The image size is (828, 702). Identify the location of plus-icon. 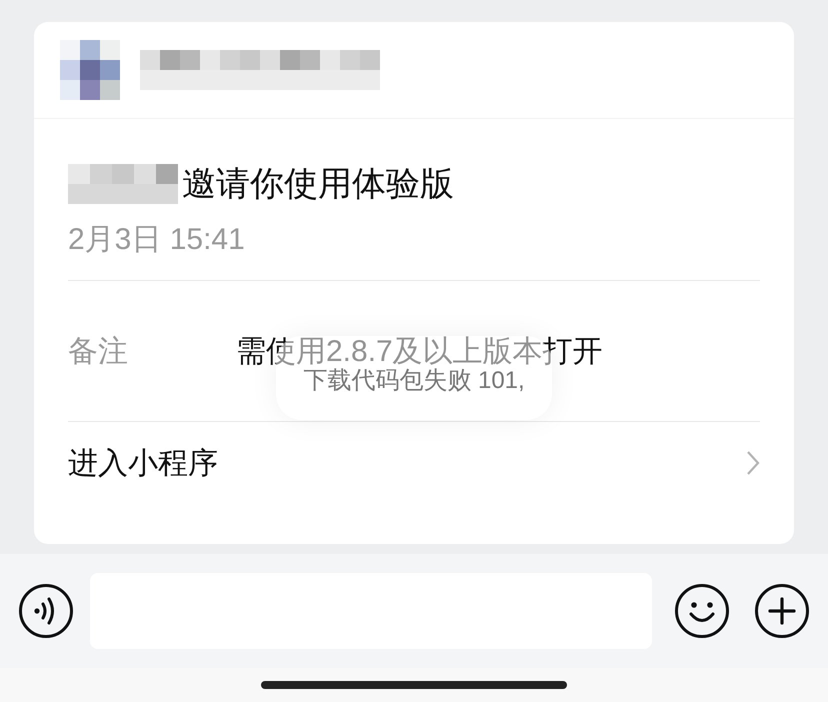
(782, 611).